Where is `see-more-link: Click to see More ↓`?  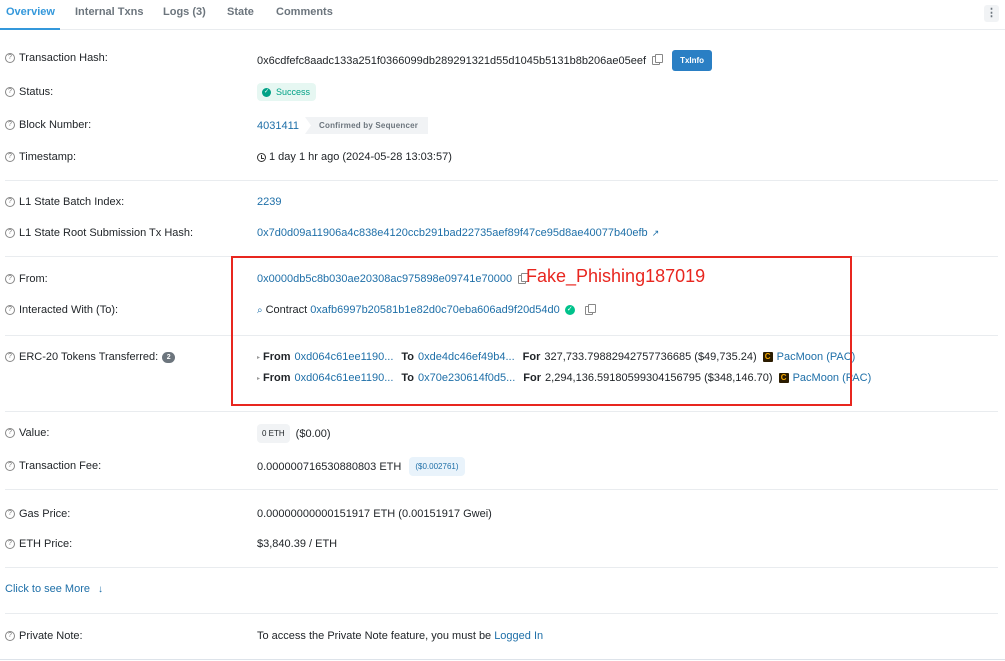 see-more-link: Click to see More ↓ is located at coordinates (54, 589).